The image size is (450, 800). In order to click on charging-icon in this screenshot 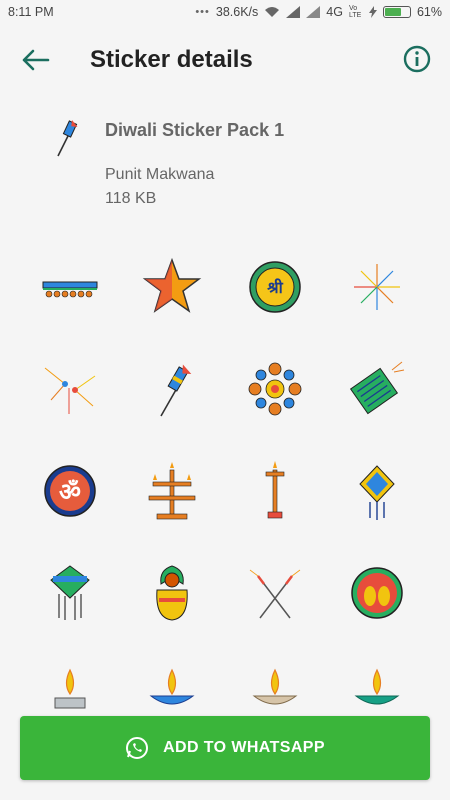, I will do `click(372, 12)`.